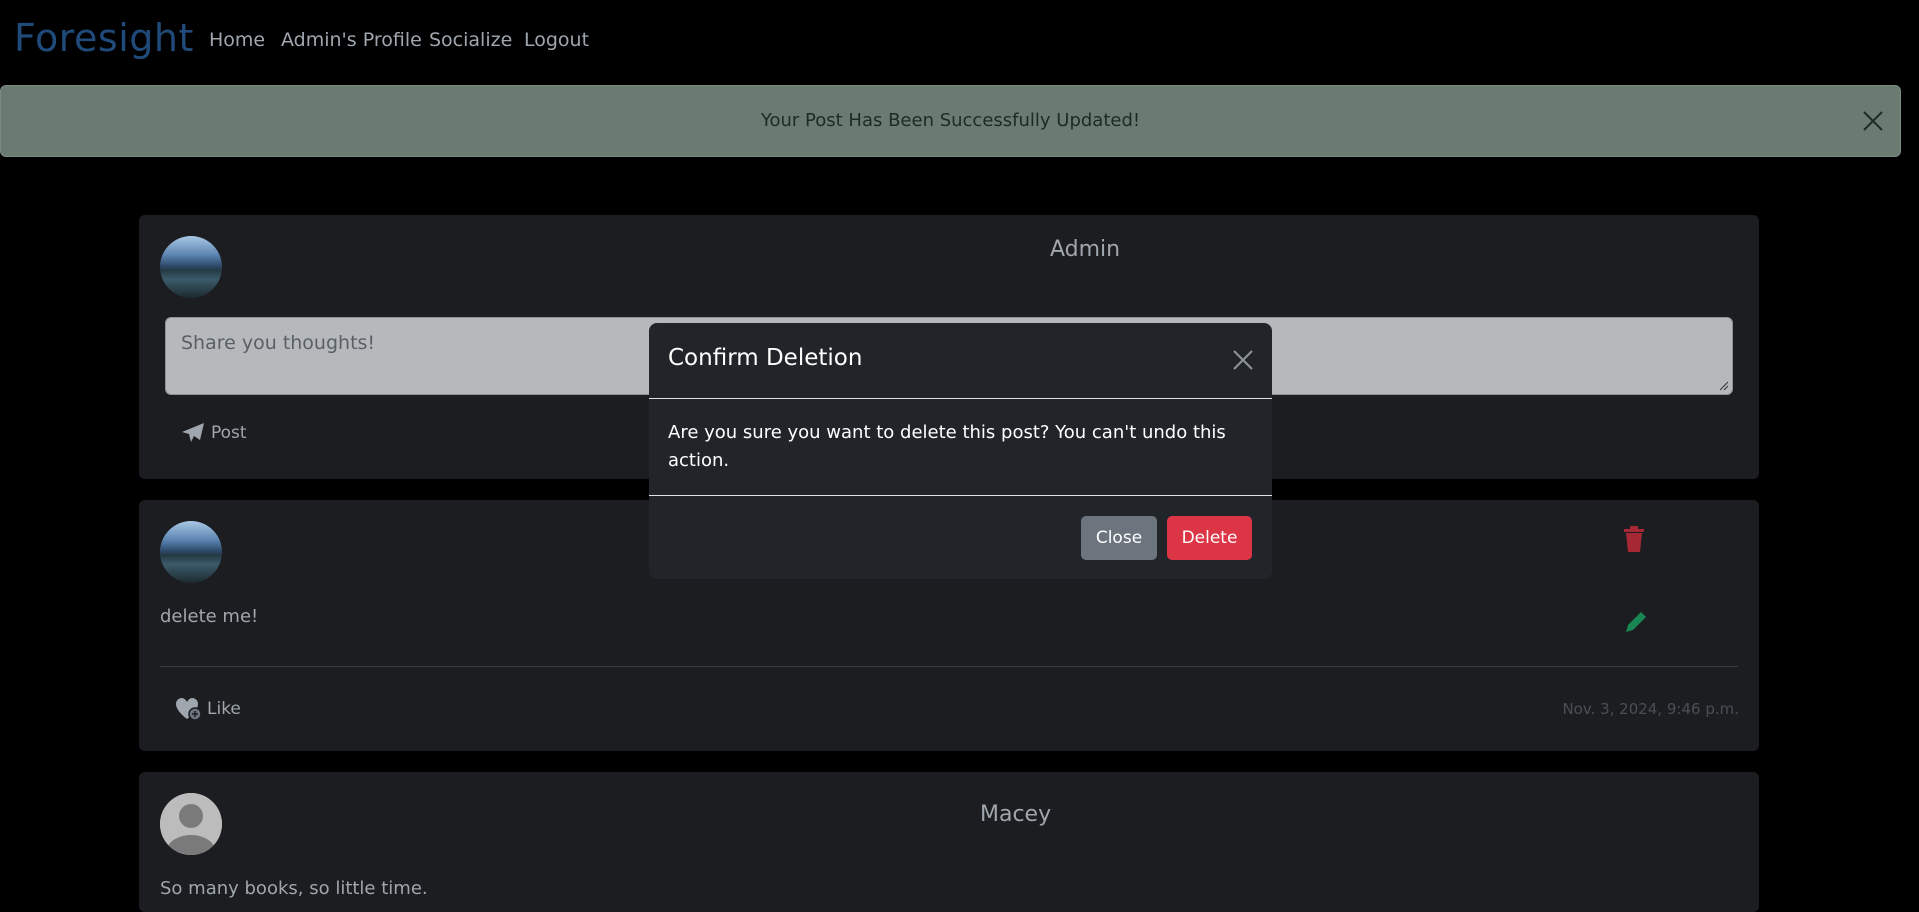 This screenshot has height=912, width=1919. What do you see at coordinates (189, 709) in the screenshot?
I see `heart-plus-icon` at bounding box center [189, 709].